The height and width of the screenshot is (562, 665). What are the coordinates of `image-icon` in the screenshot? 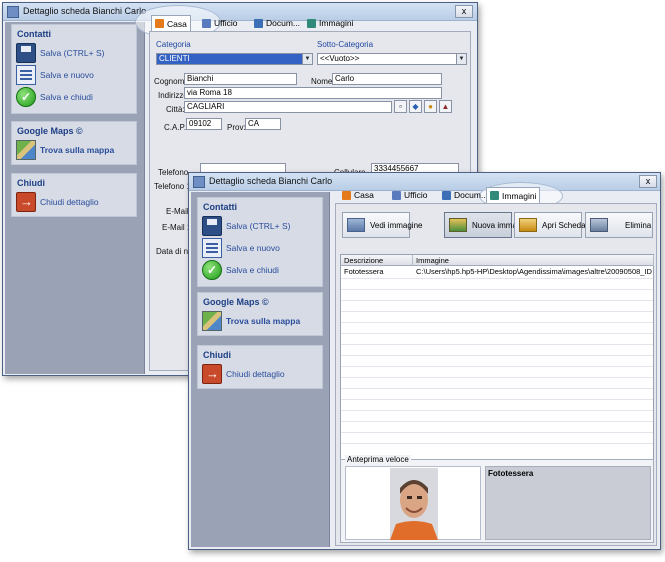 It's located at (356, 225).